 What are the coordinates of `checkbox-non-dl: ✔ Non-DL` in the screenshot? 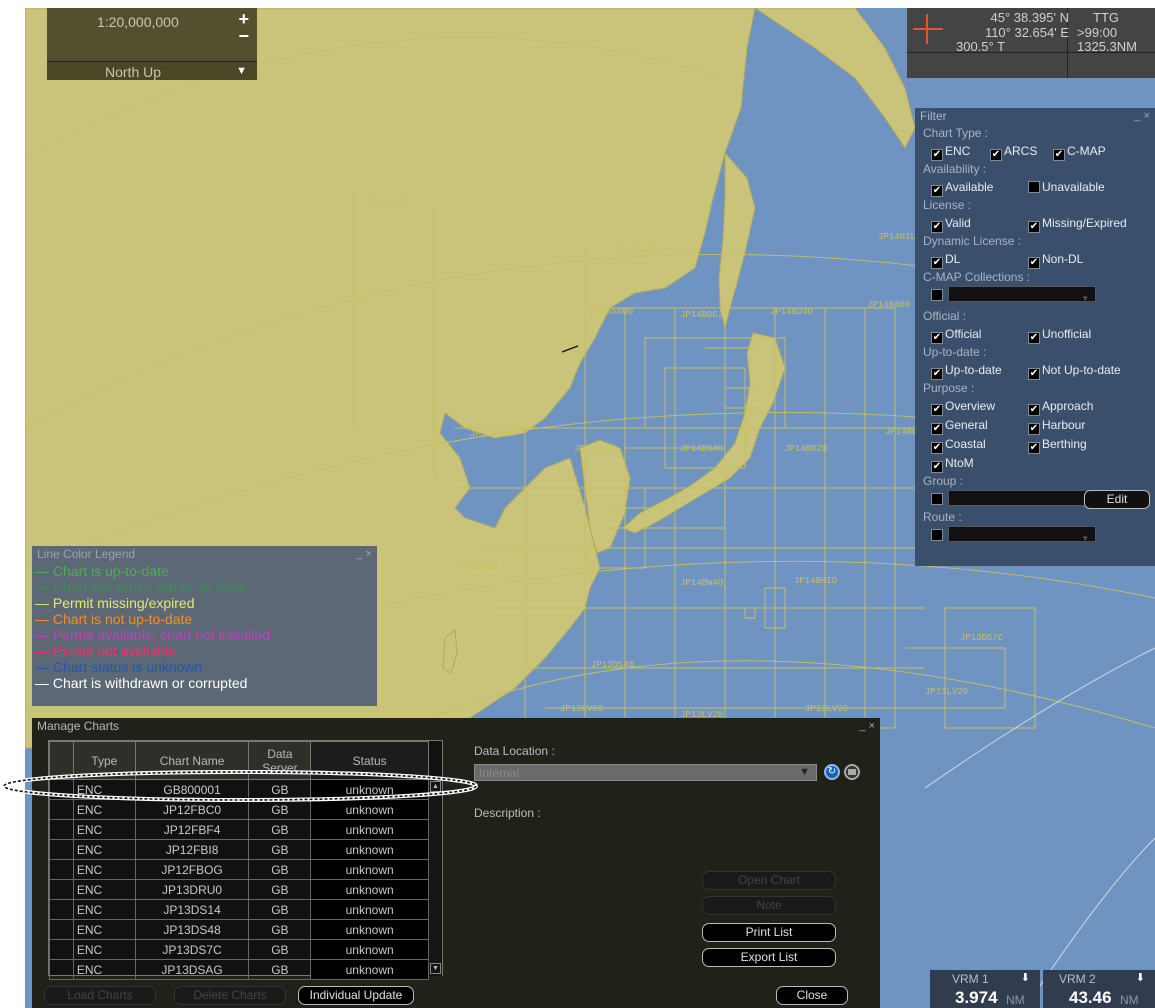 It's located at (1055, 259).